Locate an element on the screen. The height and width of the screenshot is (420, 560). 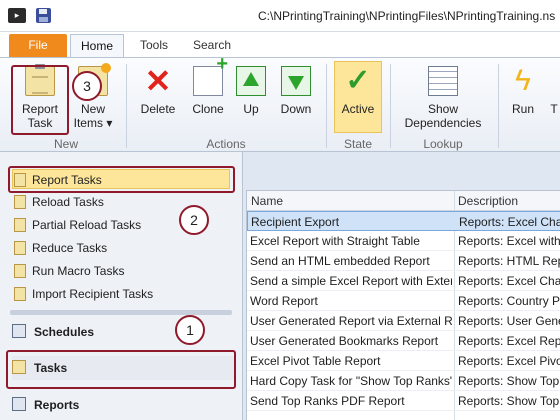
sidebar-item-run-macro-tasks: Run Macro Tasks is located at coordinates (69, 271).